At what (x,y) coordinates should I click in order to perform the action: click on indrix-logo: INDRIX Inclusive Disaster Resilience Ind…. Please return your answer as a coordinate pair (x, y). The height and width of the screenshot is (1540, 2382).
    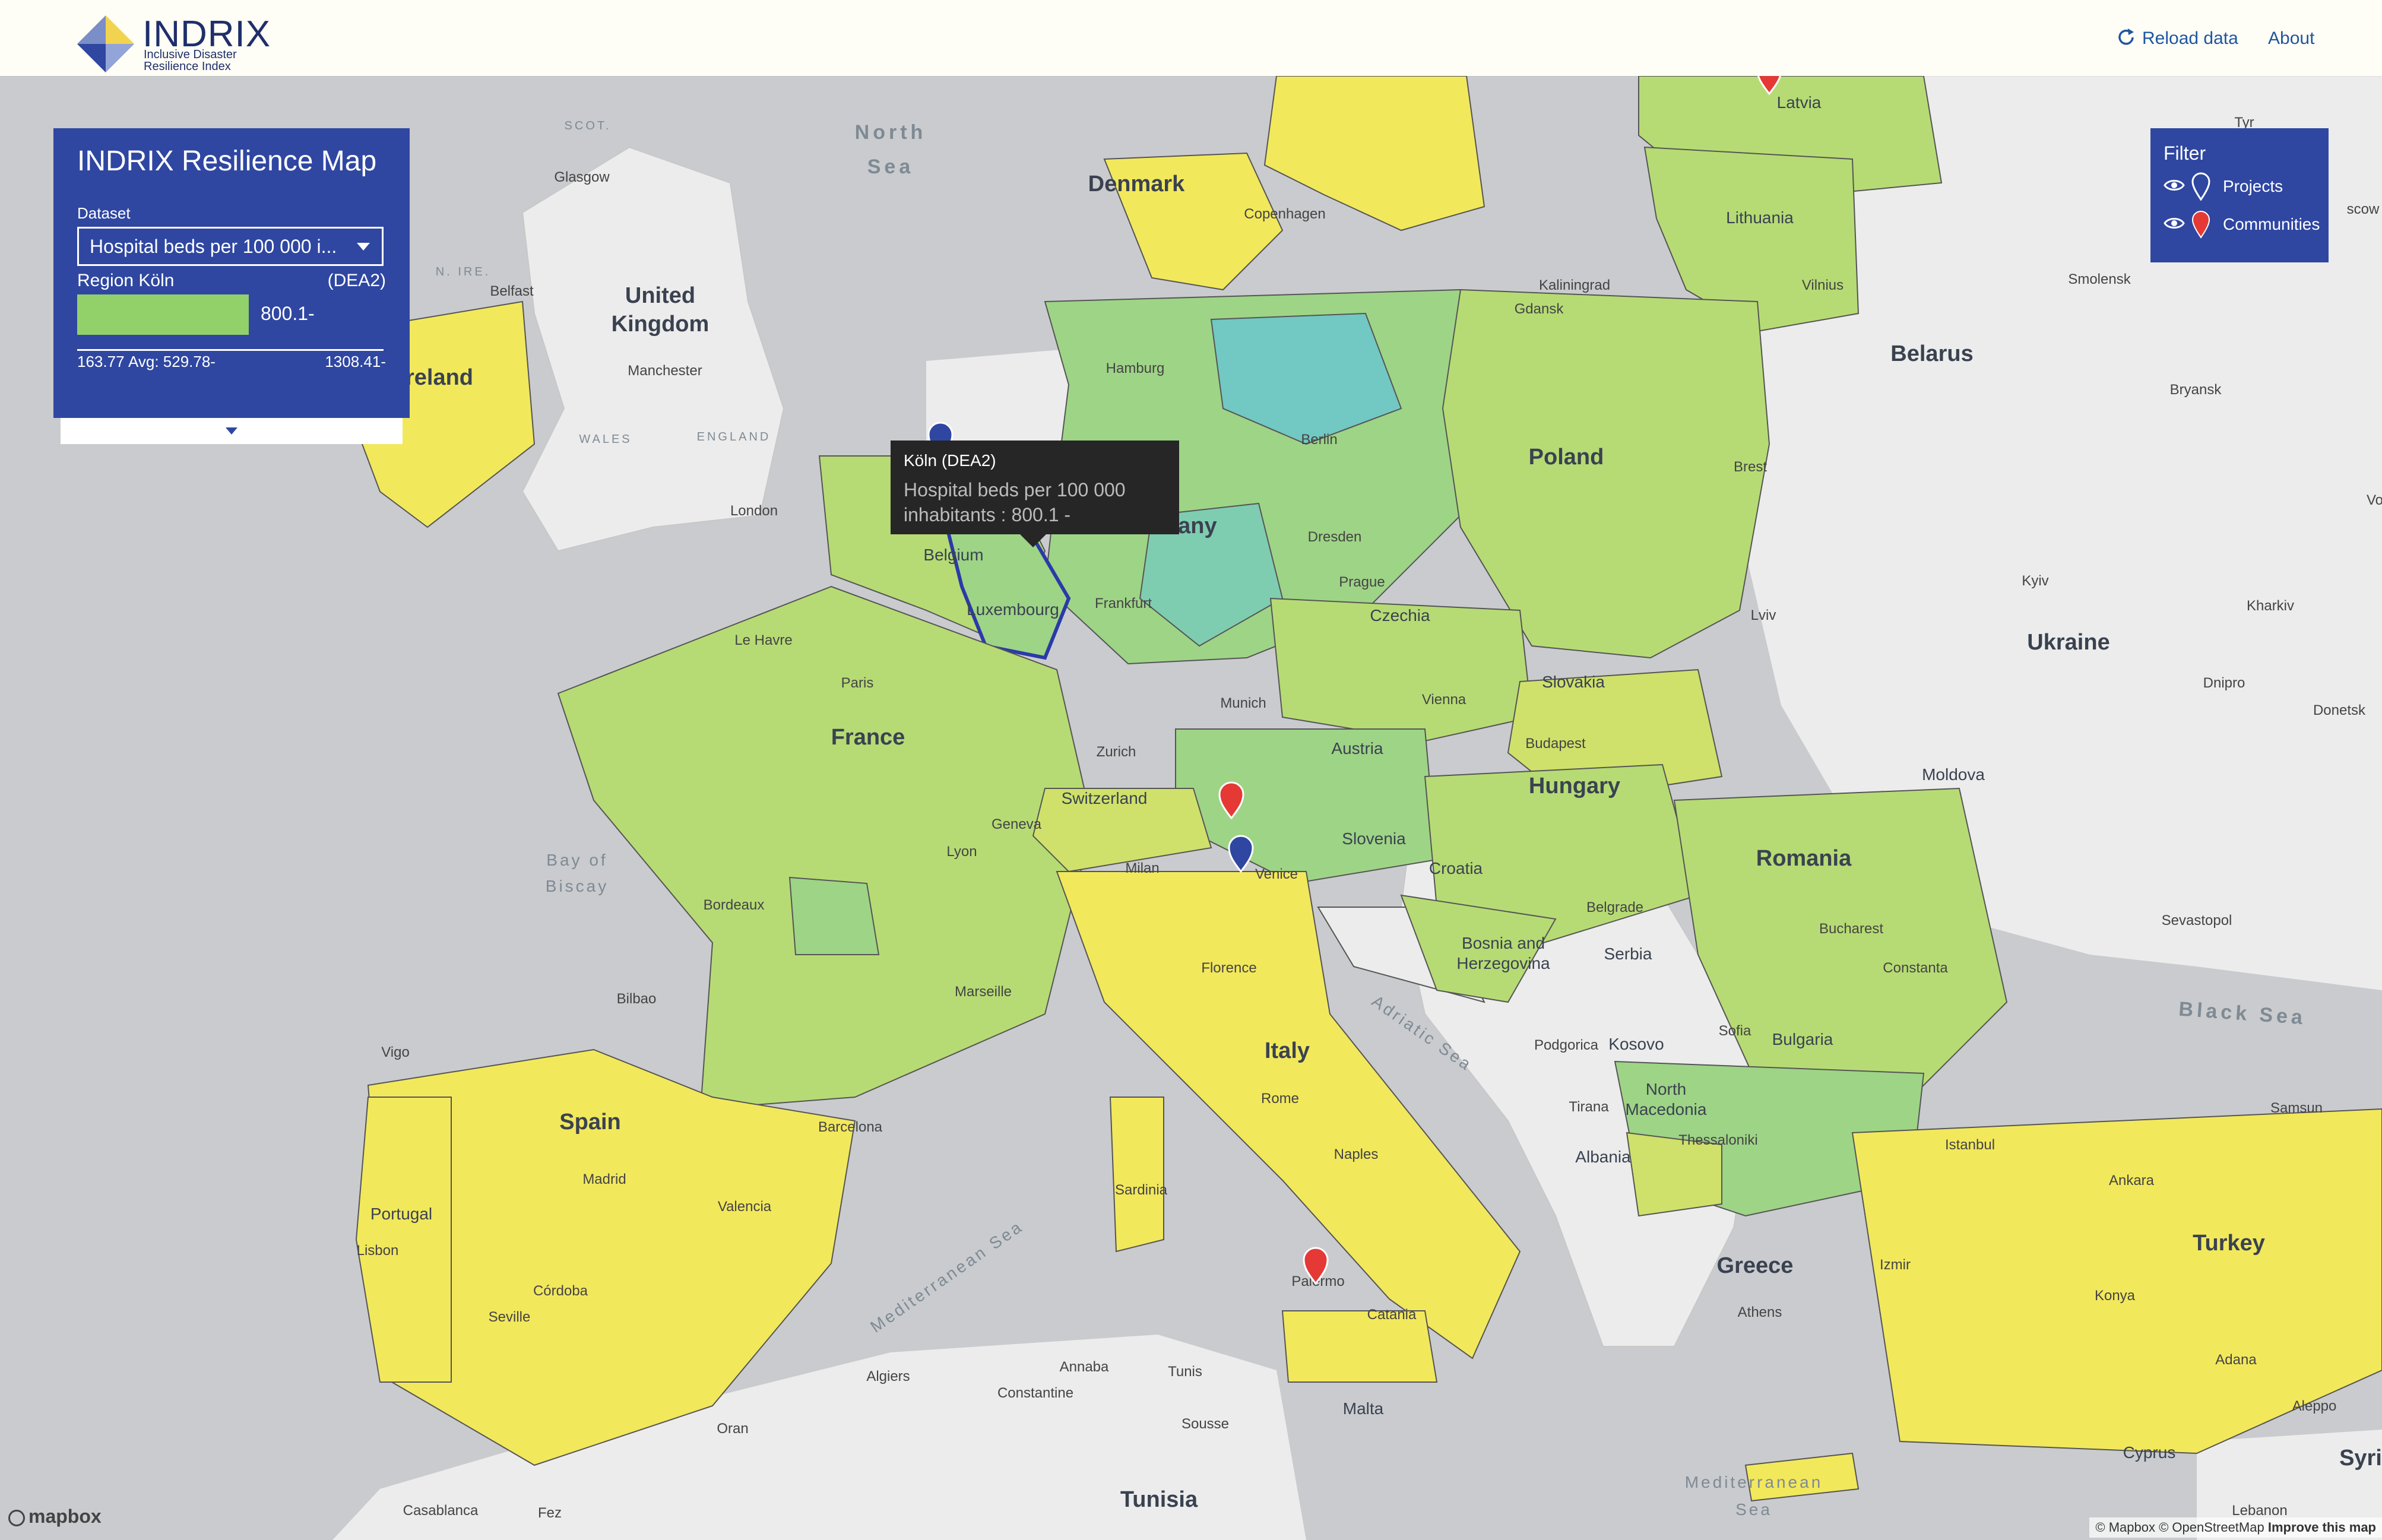
    Looking at the image, I should click on (173, 42).